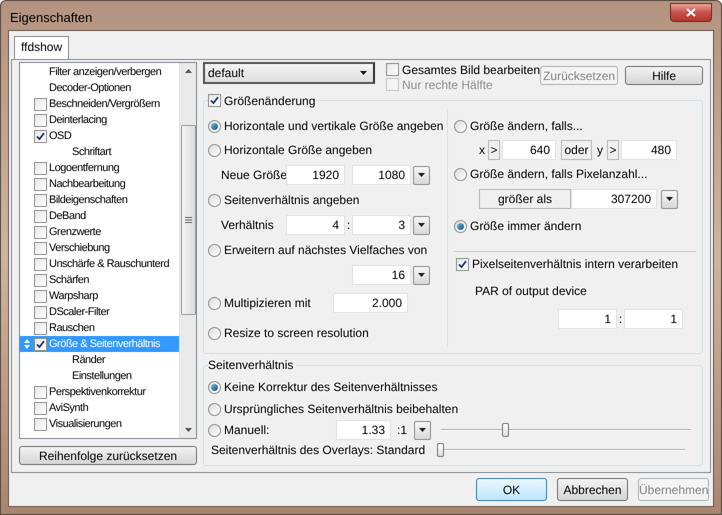 This screenshot has width=722, height=515. What do you see at coordinates (270, 101) in the screenshot?
I see `group-title: Größenänderung` at bounding box center [270, 101].